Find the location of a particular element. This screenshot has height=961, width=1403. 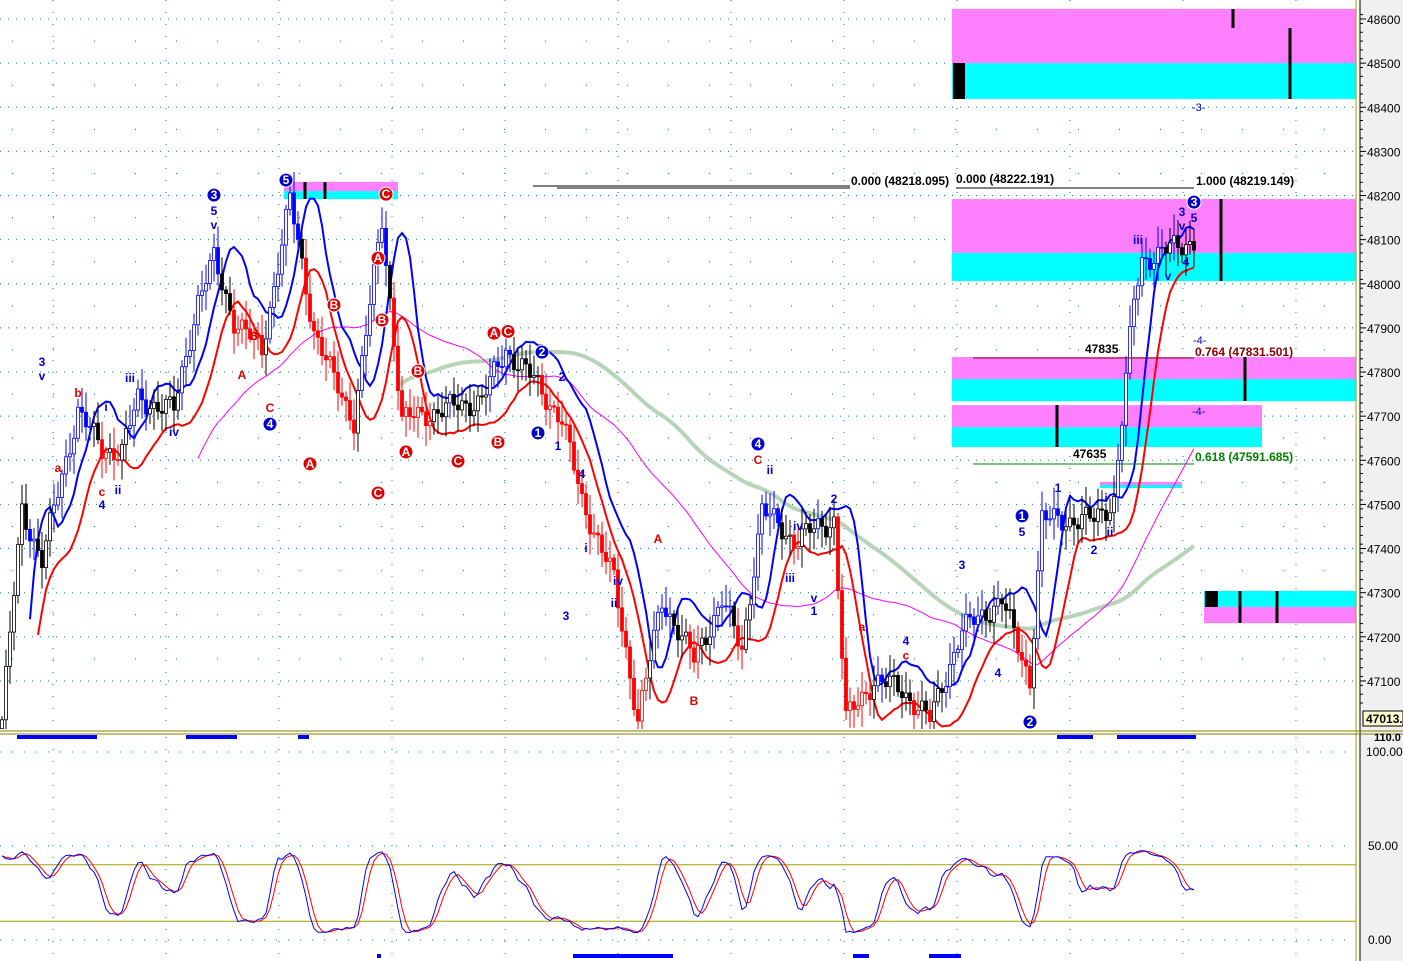

axis-tick-label: 48300 is located at coordinates (1384, 152).